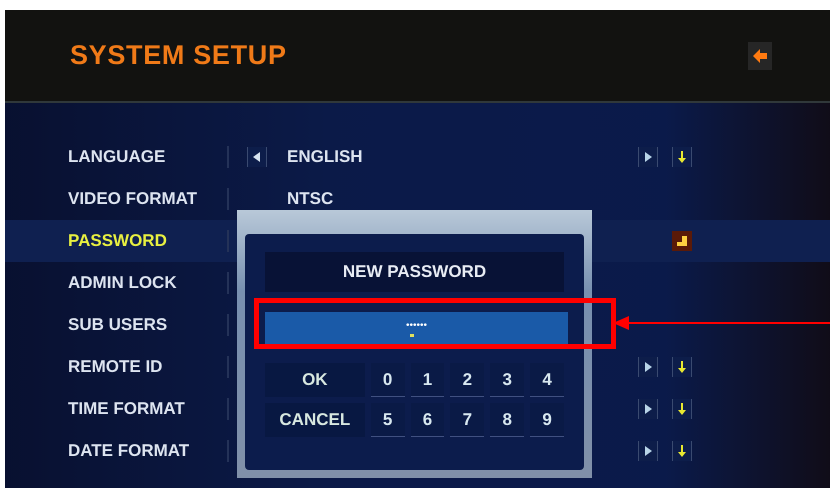 Image resolution: width=830 pixels, height=488 pixels. I want to click on keypad-key: 8, so click(507, 420).